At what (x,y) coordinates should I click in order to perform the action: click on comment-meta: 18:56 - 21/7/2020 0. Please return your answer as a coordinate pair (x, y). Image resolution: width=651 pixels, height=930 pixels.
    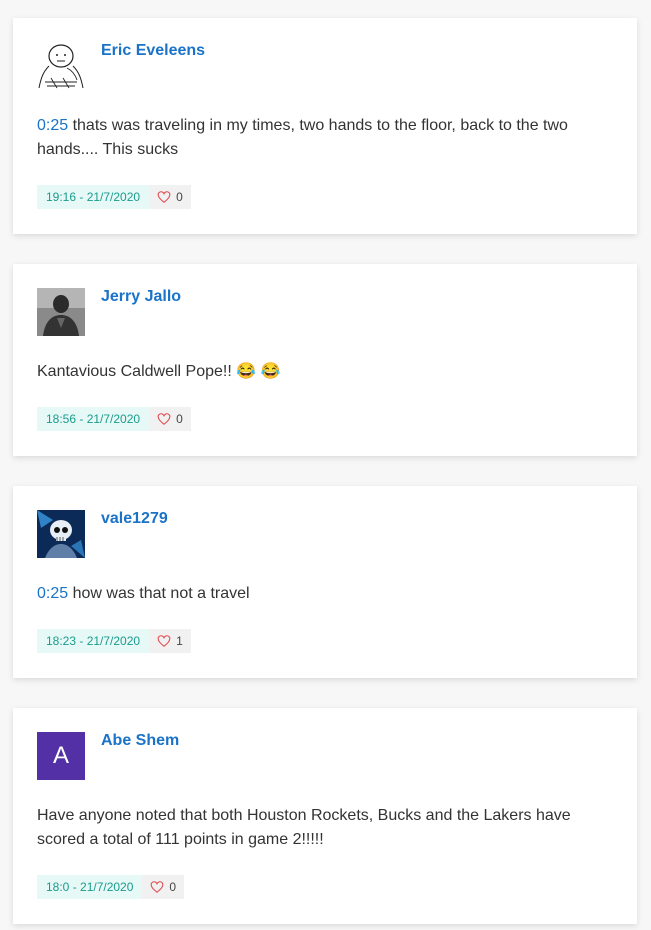
    Looking at the image, I should click on (114, 419).